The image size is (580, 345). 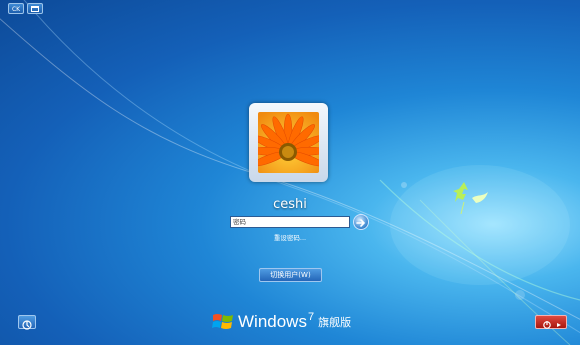 I want to click on windows-branding: Windows 7 旗舰版, so click(x=281, y=322).